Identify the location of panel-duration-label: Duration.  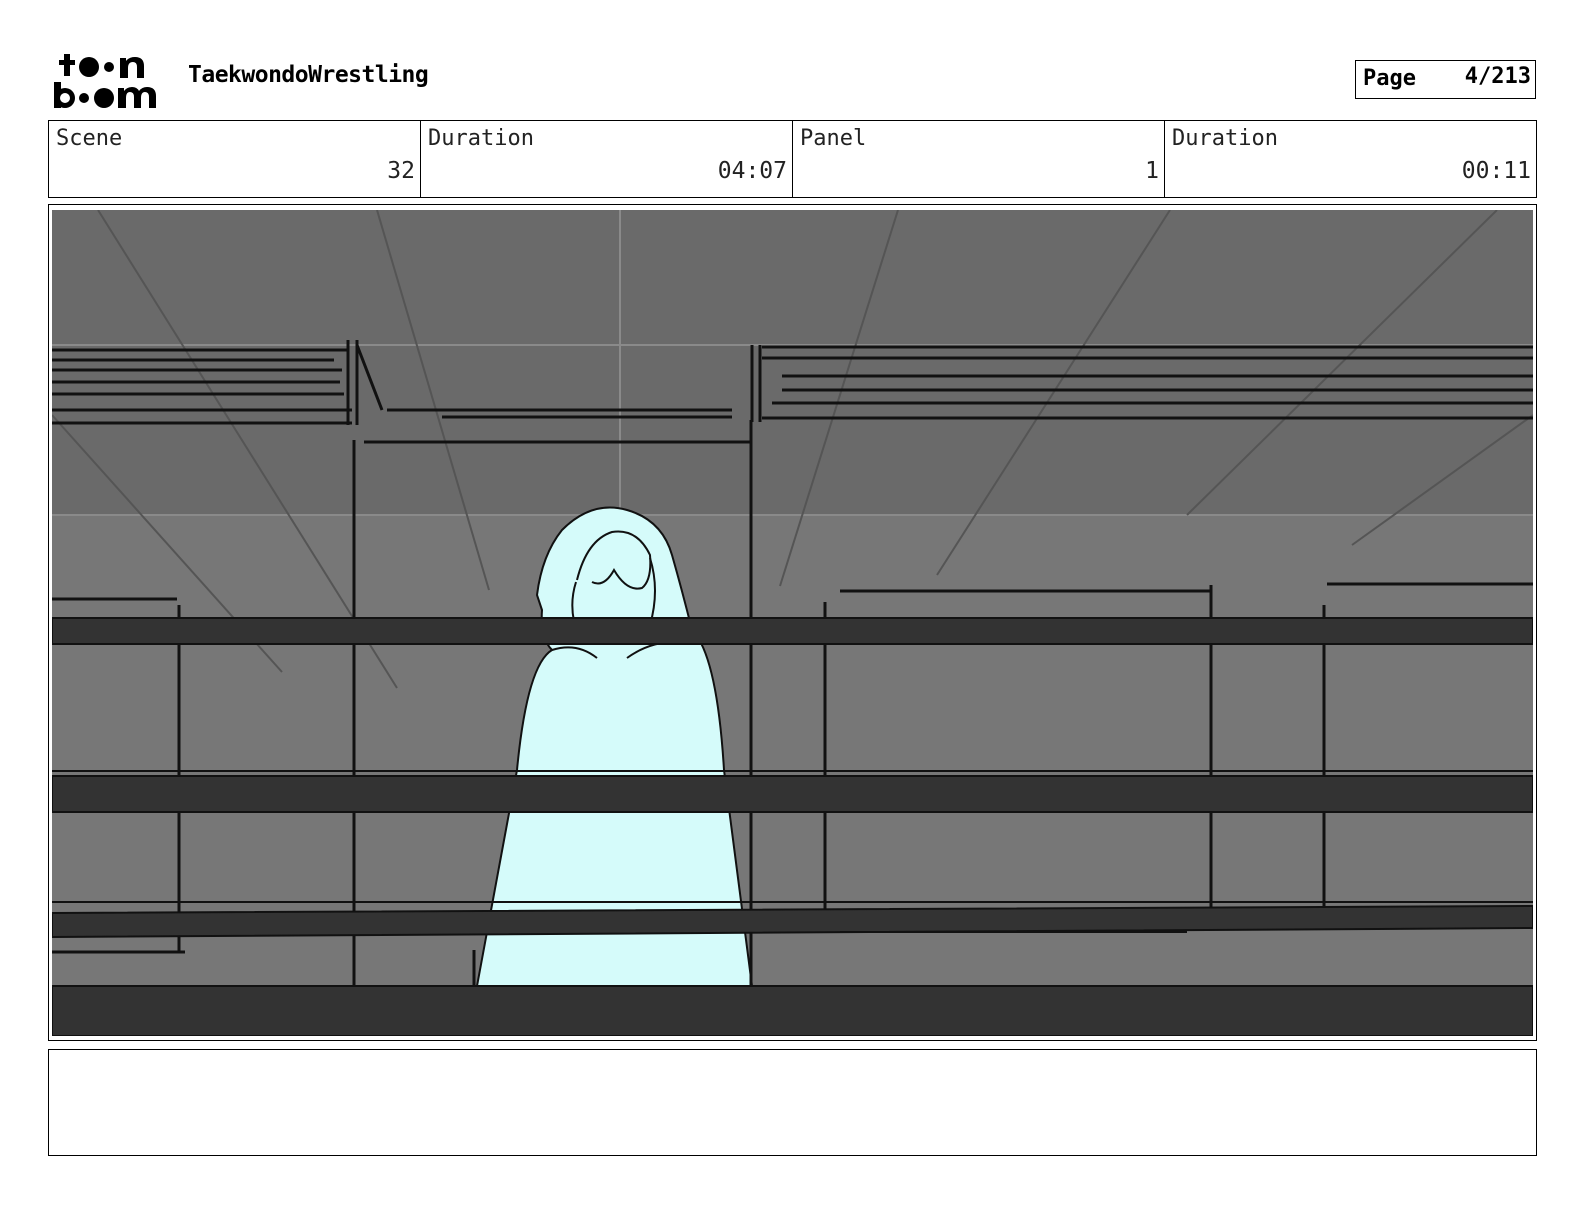
(1225, 138).